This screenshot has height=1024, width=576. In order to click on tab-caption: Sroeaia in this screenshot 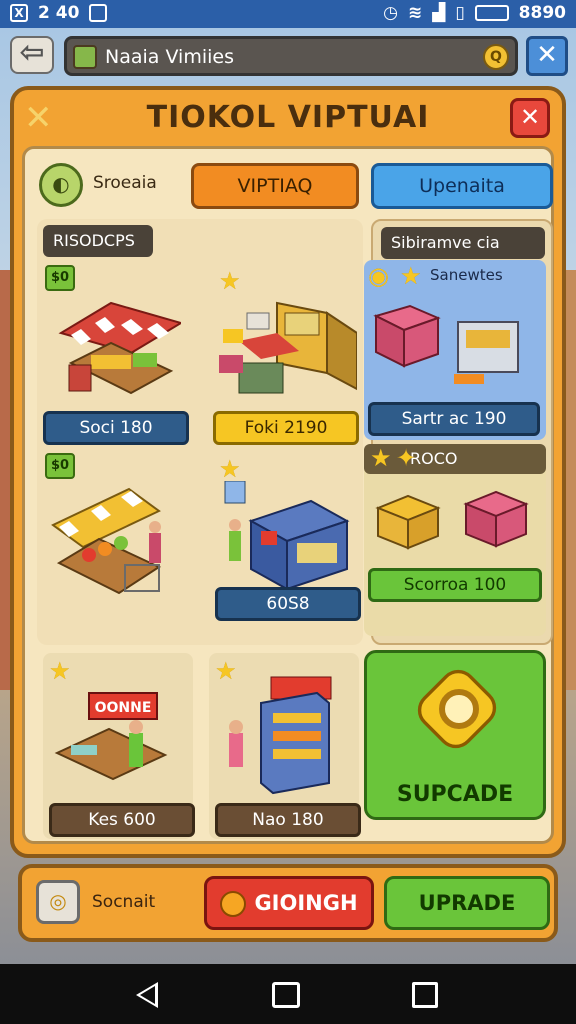, I will do `click(125, 183)`.